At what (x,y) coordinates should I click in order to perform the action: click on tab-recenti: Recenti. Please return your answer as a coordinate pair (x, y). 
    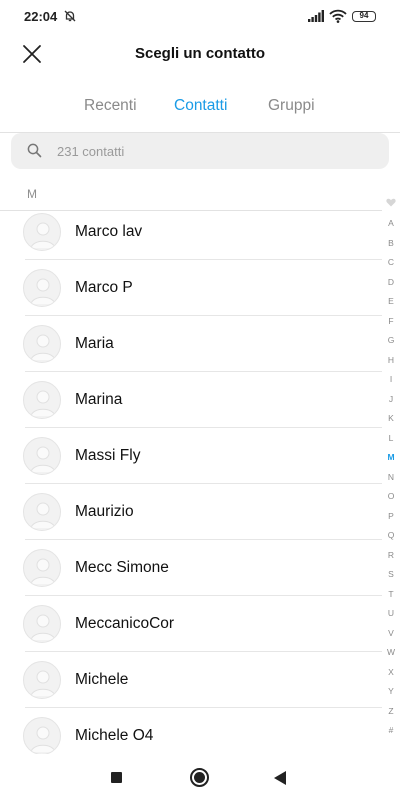
    Looking at the image, I should click on (110, 106).